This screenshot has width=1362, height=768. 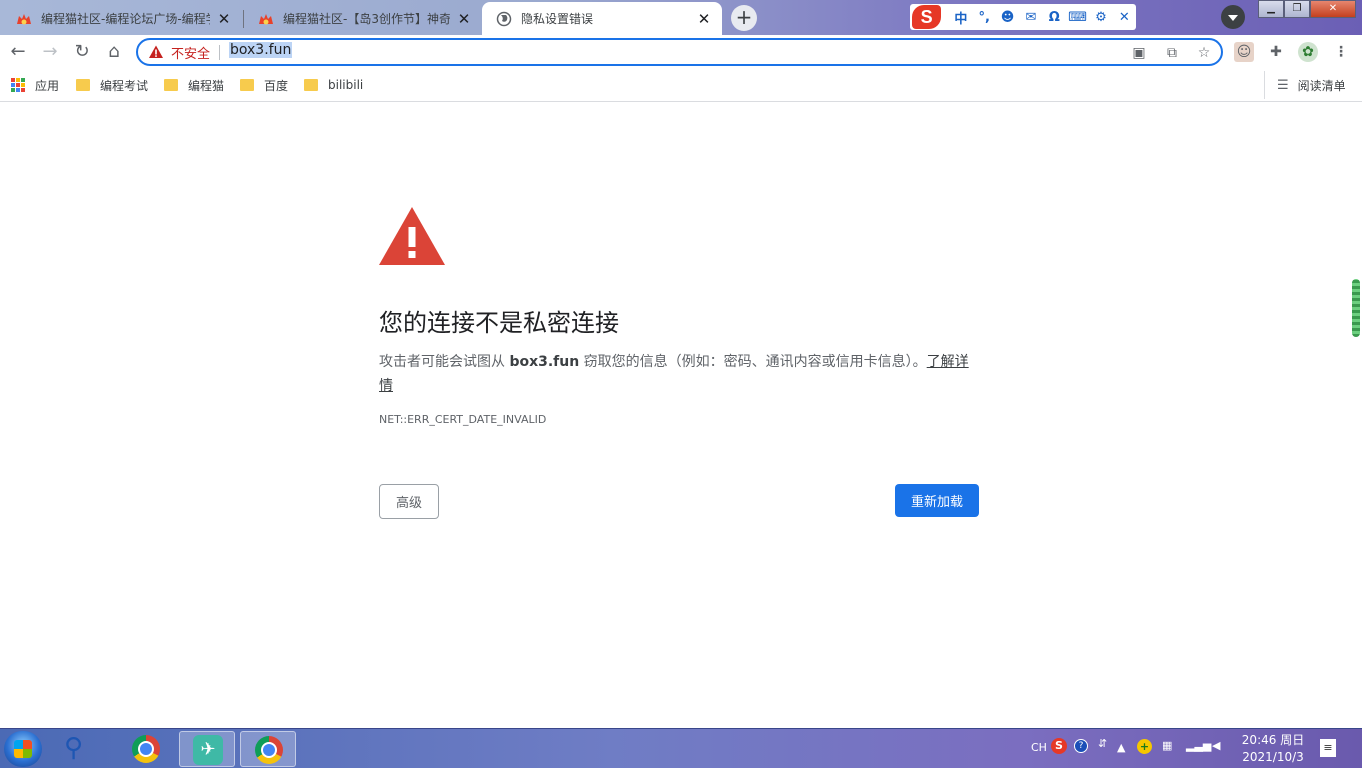 What do you see at coordinates (1039, 747) in the screenshot?
I see `input-language-indicator: CH` at bounding box center [1039, 747].